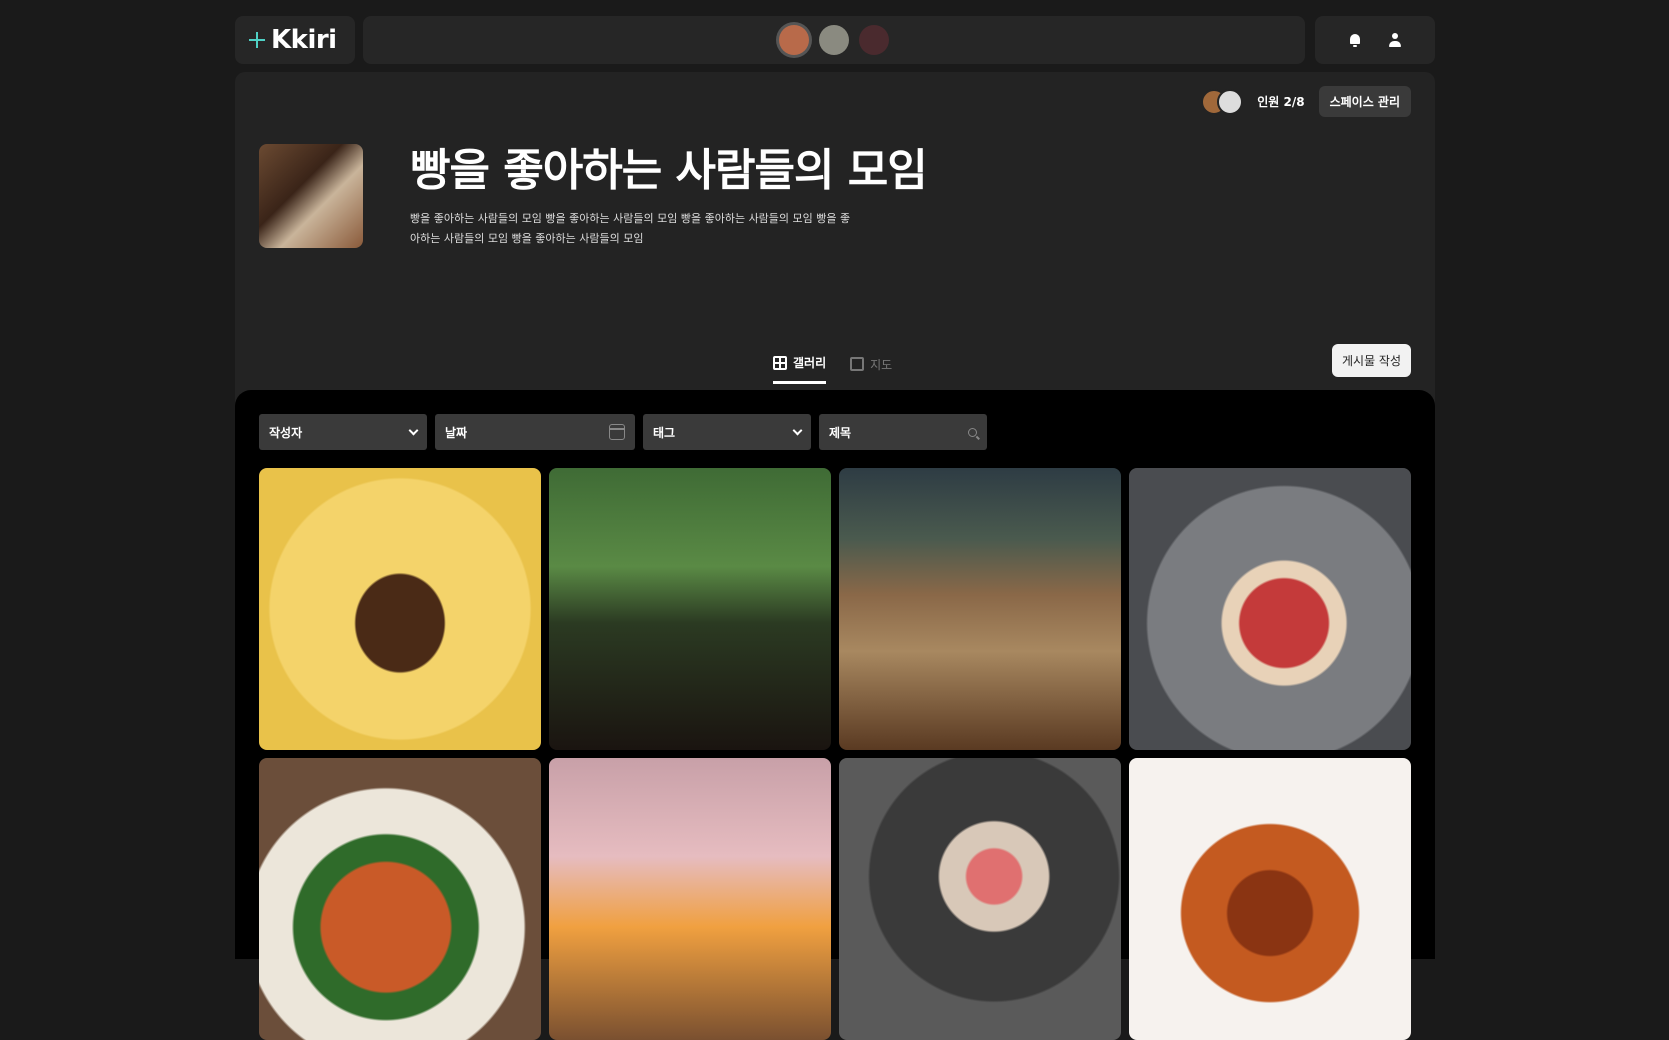 The image size is (1669, 1040). Describe the element at coordinates (664, 432) in the screenshot. I see `tag-filter-label: 태그` at that location.